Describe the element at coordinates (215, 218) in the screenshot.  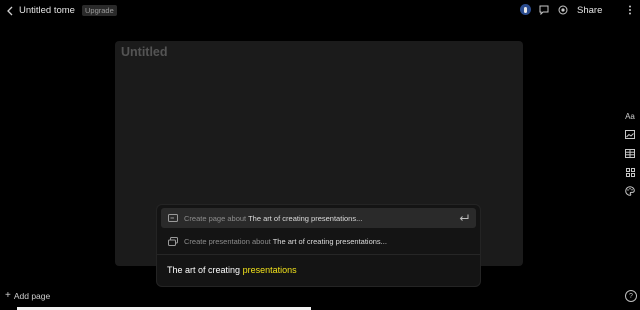
I see `option-prefix: Create page about` at that location.